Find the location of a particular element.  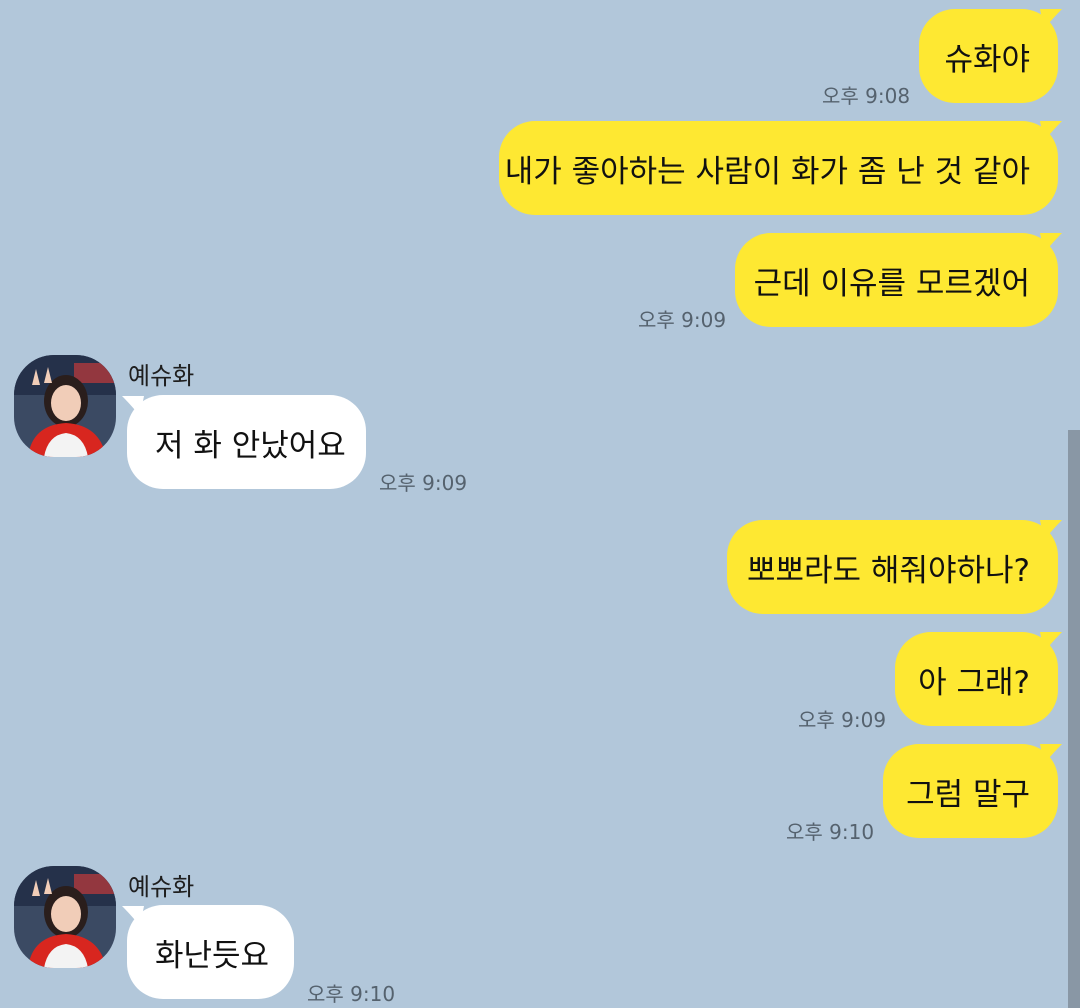

message-time: 오후 9:08 is located at coordinates (866, 96).